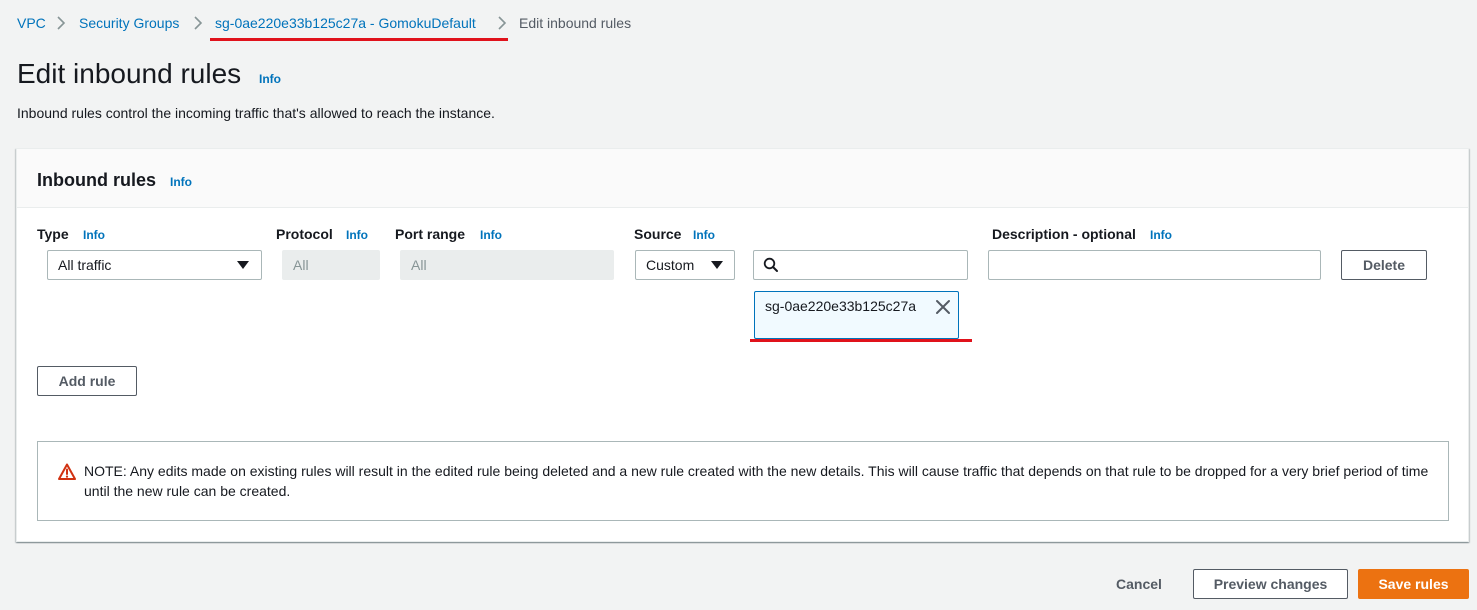 Image resolution: width=1477 pixels, height=610 pixels. What do you see at coordinates (742, 178) in the screenshot?
I see `container-header: Inbound rules Info` at bounding box center [742, 178].